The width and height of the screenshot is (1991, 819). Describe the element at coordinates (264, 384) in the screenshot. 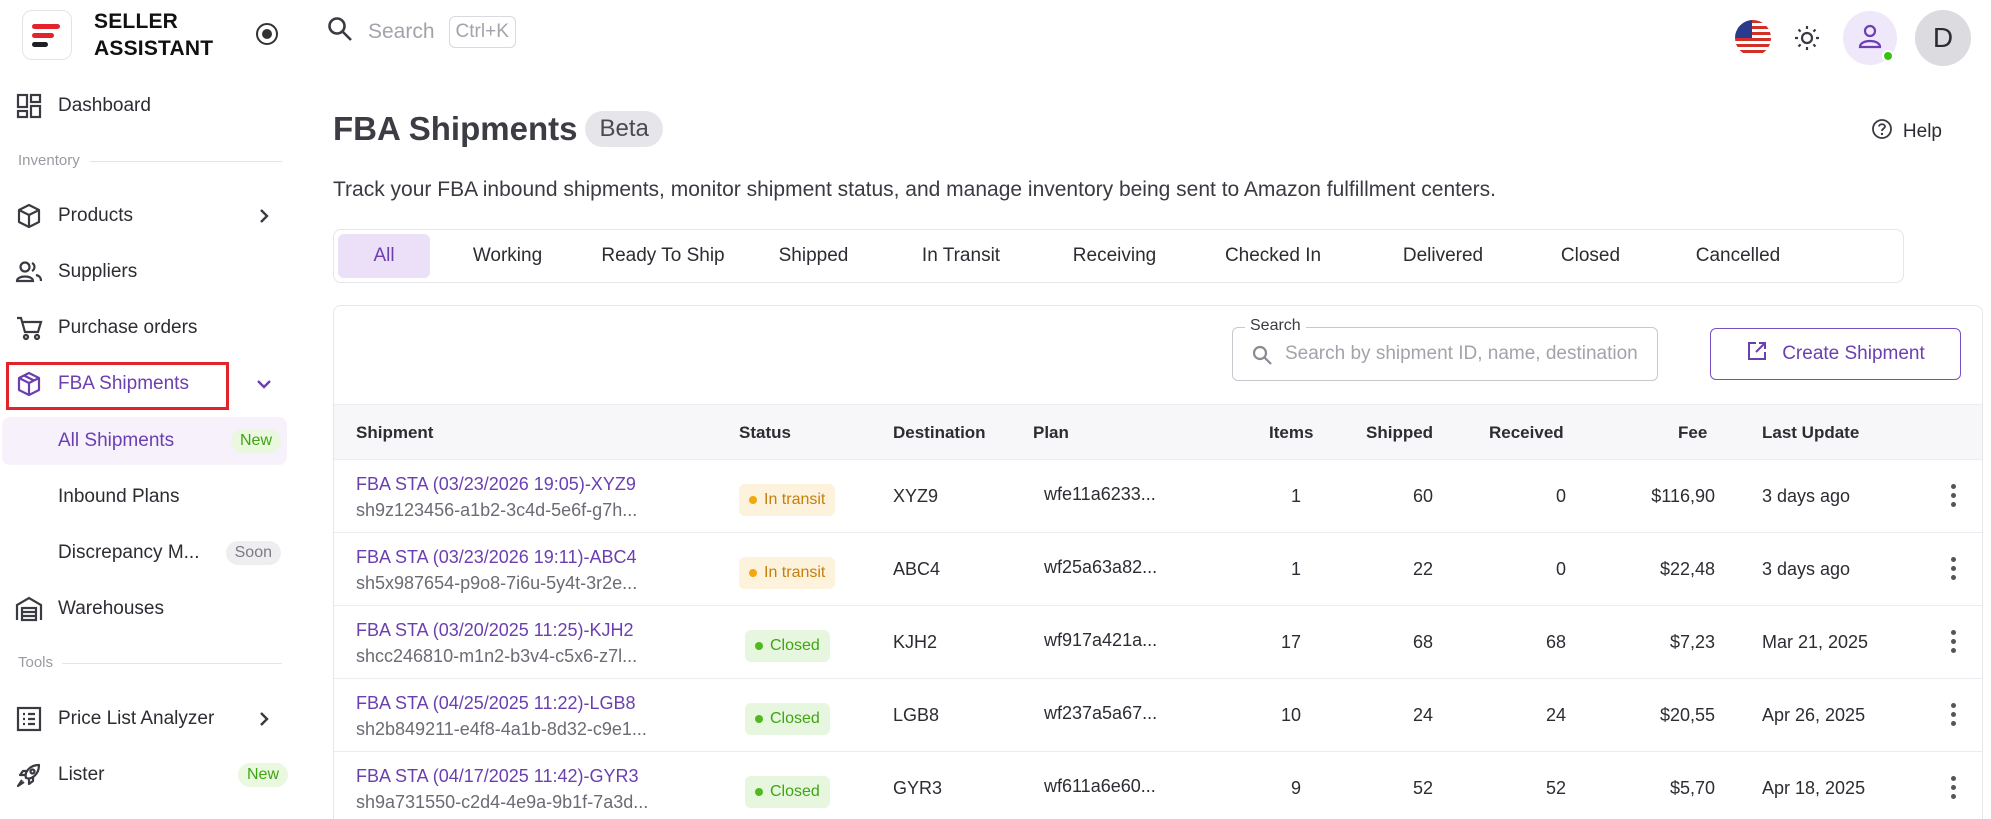

I see `chevron-down-icon` at that location.